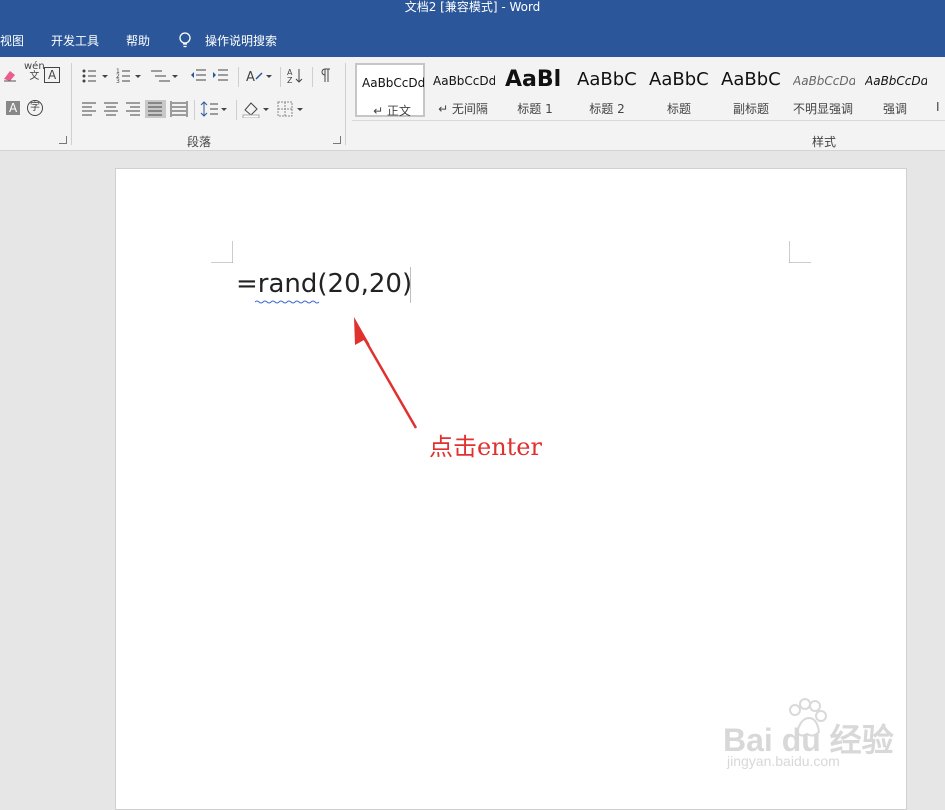 The width and height of the screenshot is (945, 810). I want to click on sort-icon: AZ, so click(296, 76).